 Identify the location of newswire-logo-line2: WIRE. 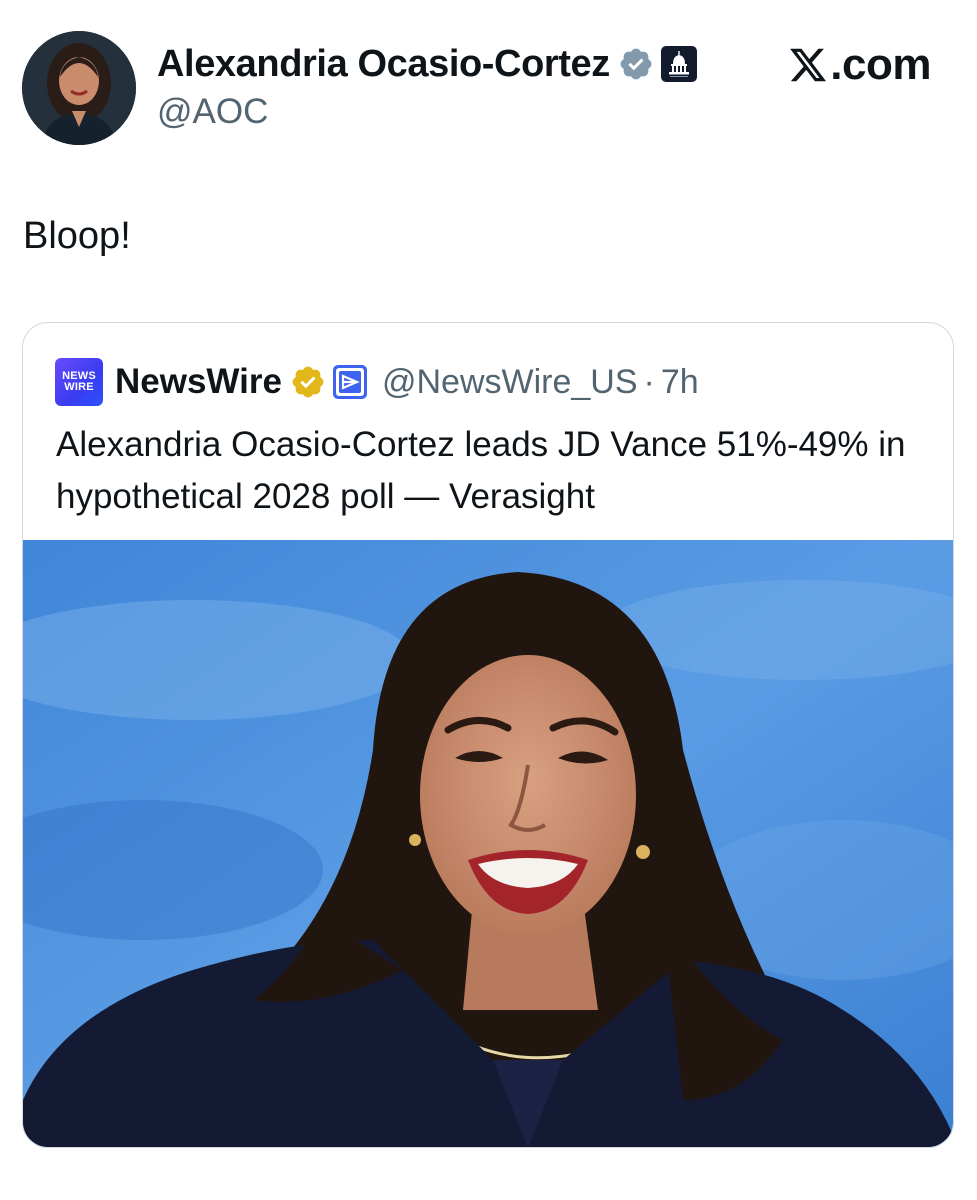
(79, 387).